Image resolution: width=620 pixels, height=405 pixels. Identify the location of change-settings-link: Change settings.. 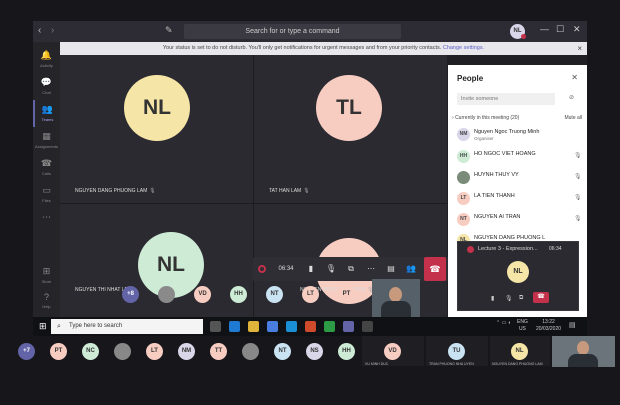
(463, 48).